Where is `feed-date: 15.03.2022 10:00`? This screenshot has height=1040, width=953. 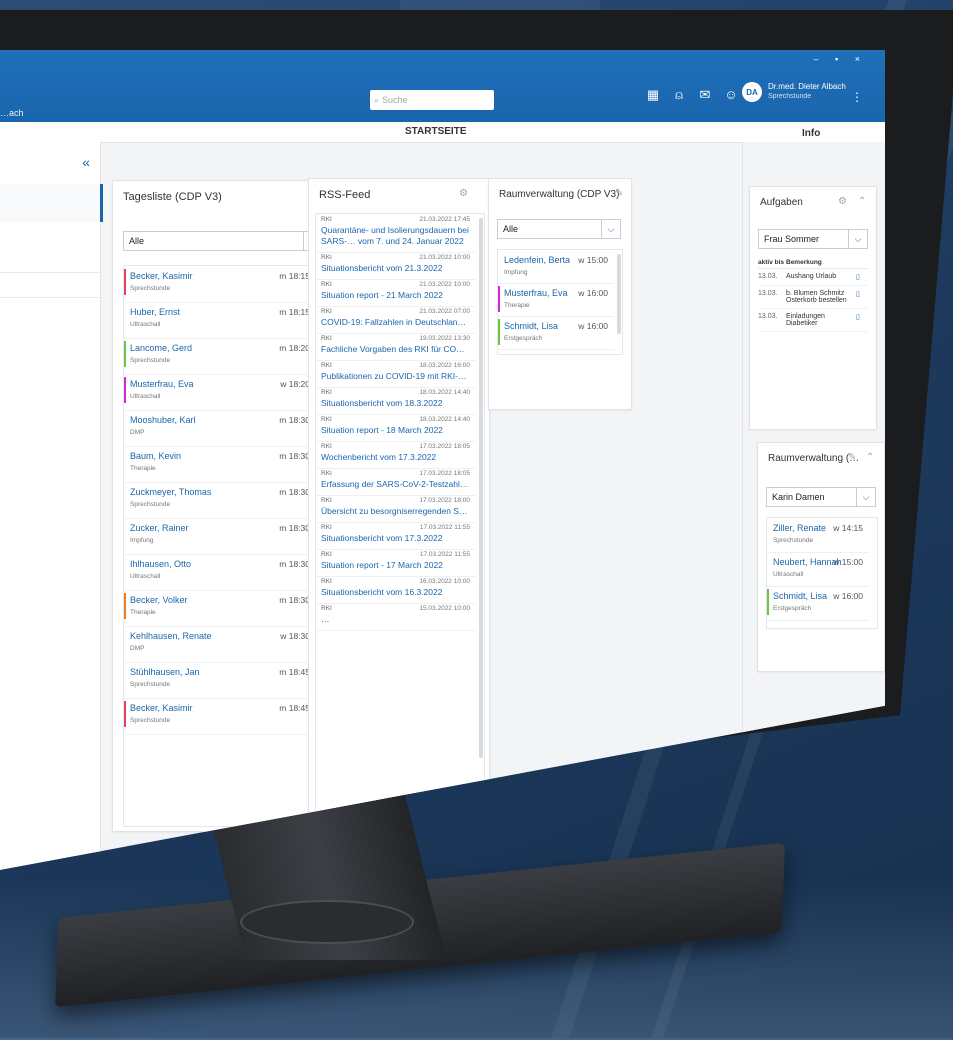
feed-date: 15.03.2022 10:00 is located at coordinates (444, 608).